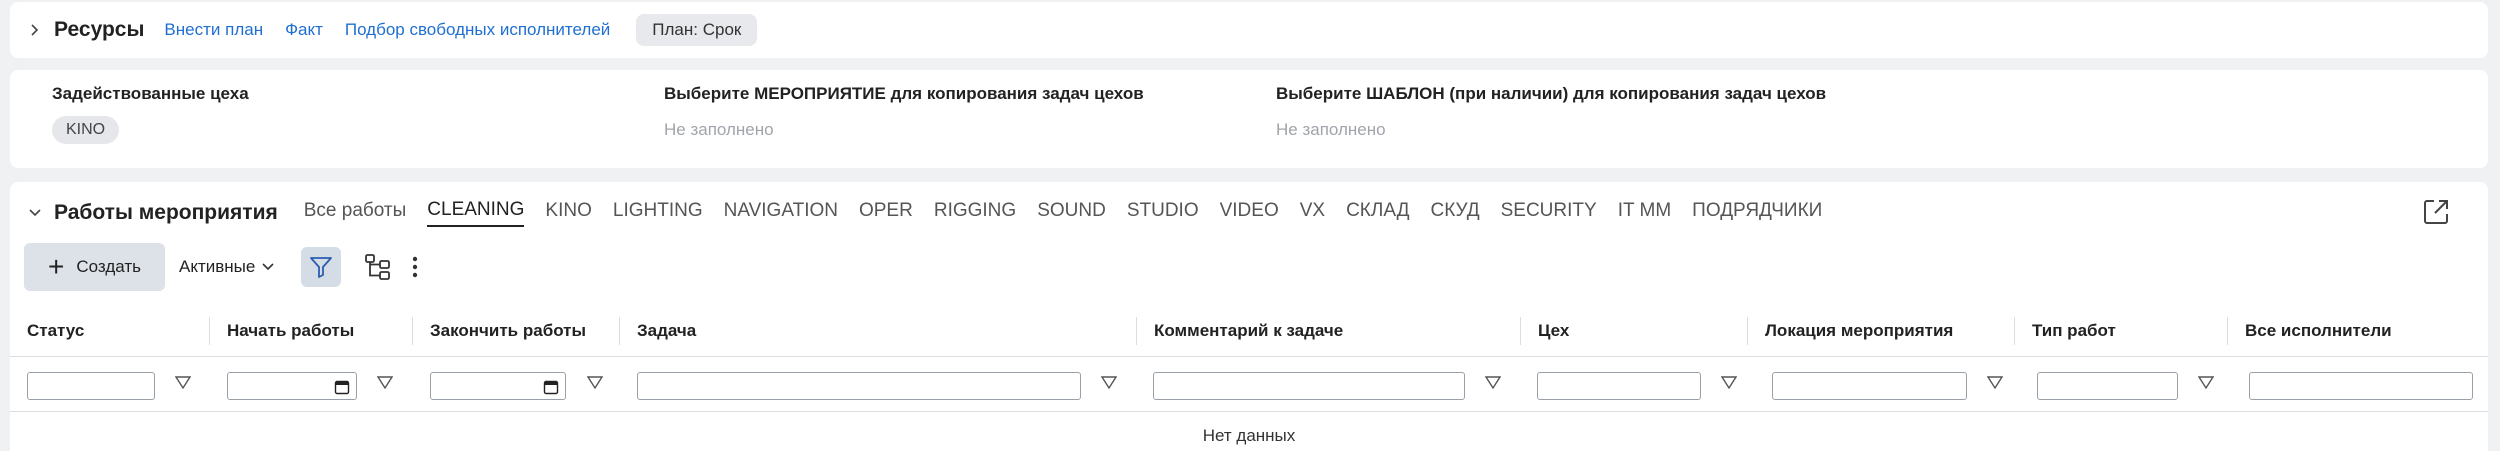 The width and height of the screenshot is (2500, 451). What do you see at coordinates (904, 130) in the screenshot?
I see `event-select-value: Не заполнено` at bounding box center [904, 130].